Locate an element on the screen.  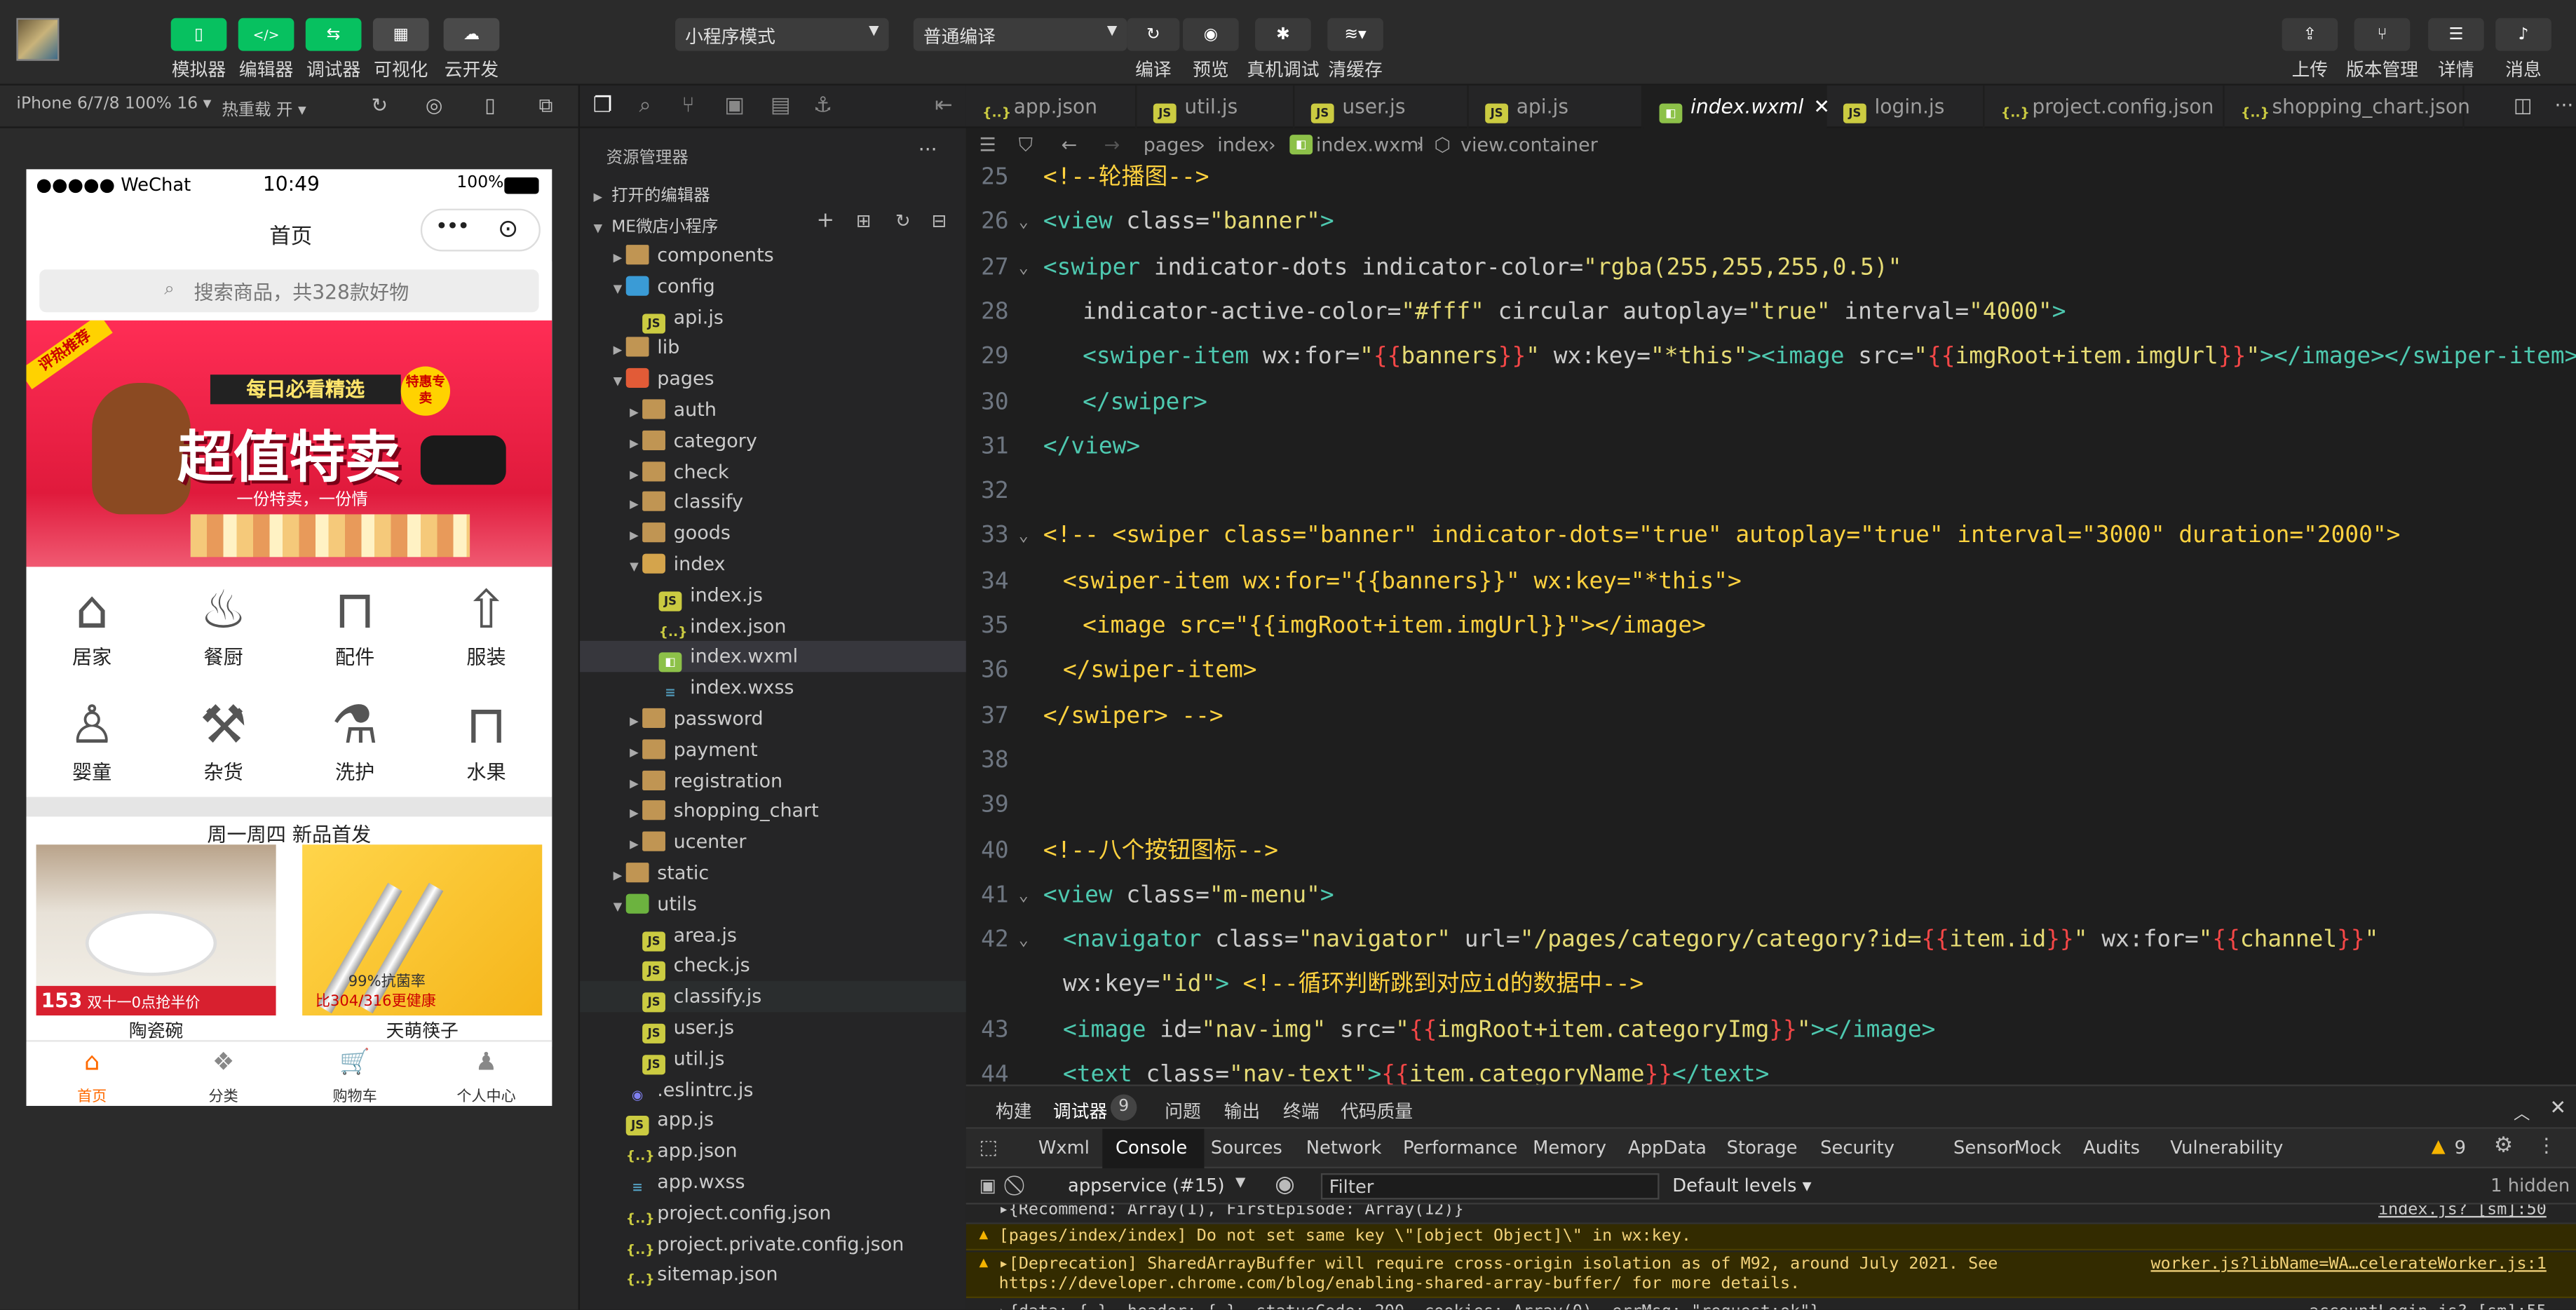
code-line: 39 is located at coordinates (1771, 806).